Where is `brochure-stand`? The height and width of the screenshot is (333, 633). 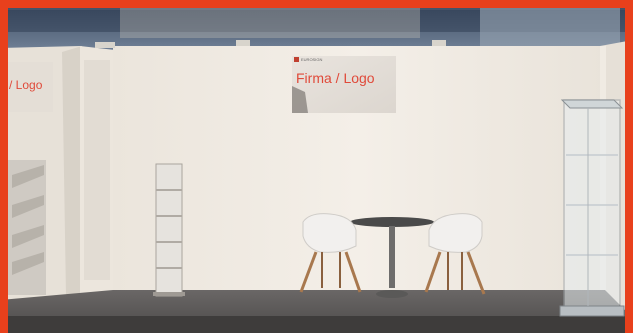
brochure-stand is located at coordinates (169, 230).